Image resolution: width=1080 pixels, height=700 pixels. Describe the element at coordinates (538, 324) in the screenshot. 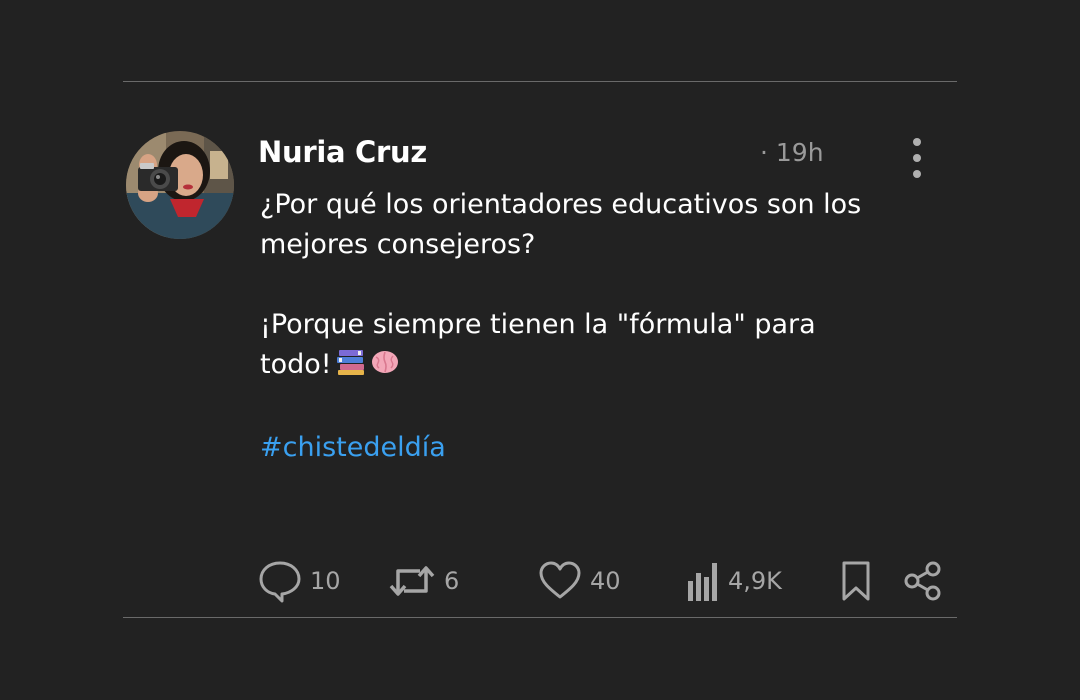

I see `post-text-line: ¡Porque siempre tienen la "fórmula" para` at that location.